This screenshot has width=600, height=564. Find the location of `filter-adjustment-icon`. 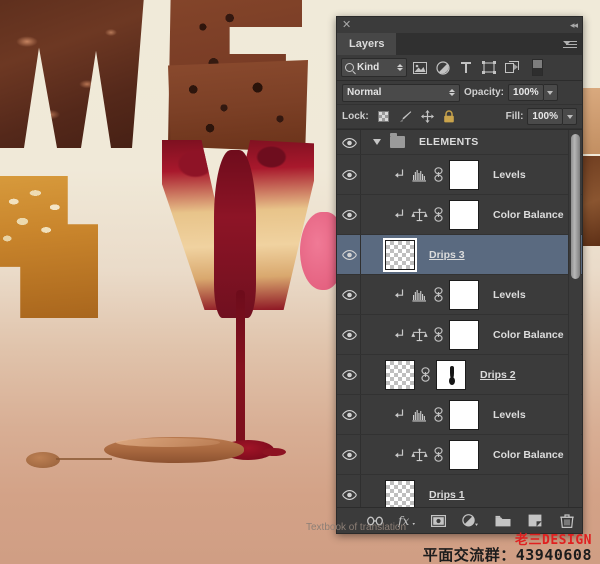

filter-adjustment-icon is located at coordinates (443, 67).